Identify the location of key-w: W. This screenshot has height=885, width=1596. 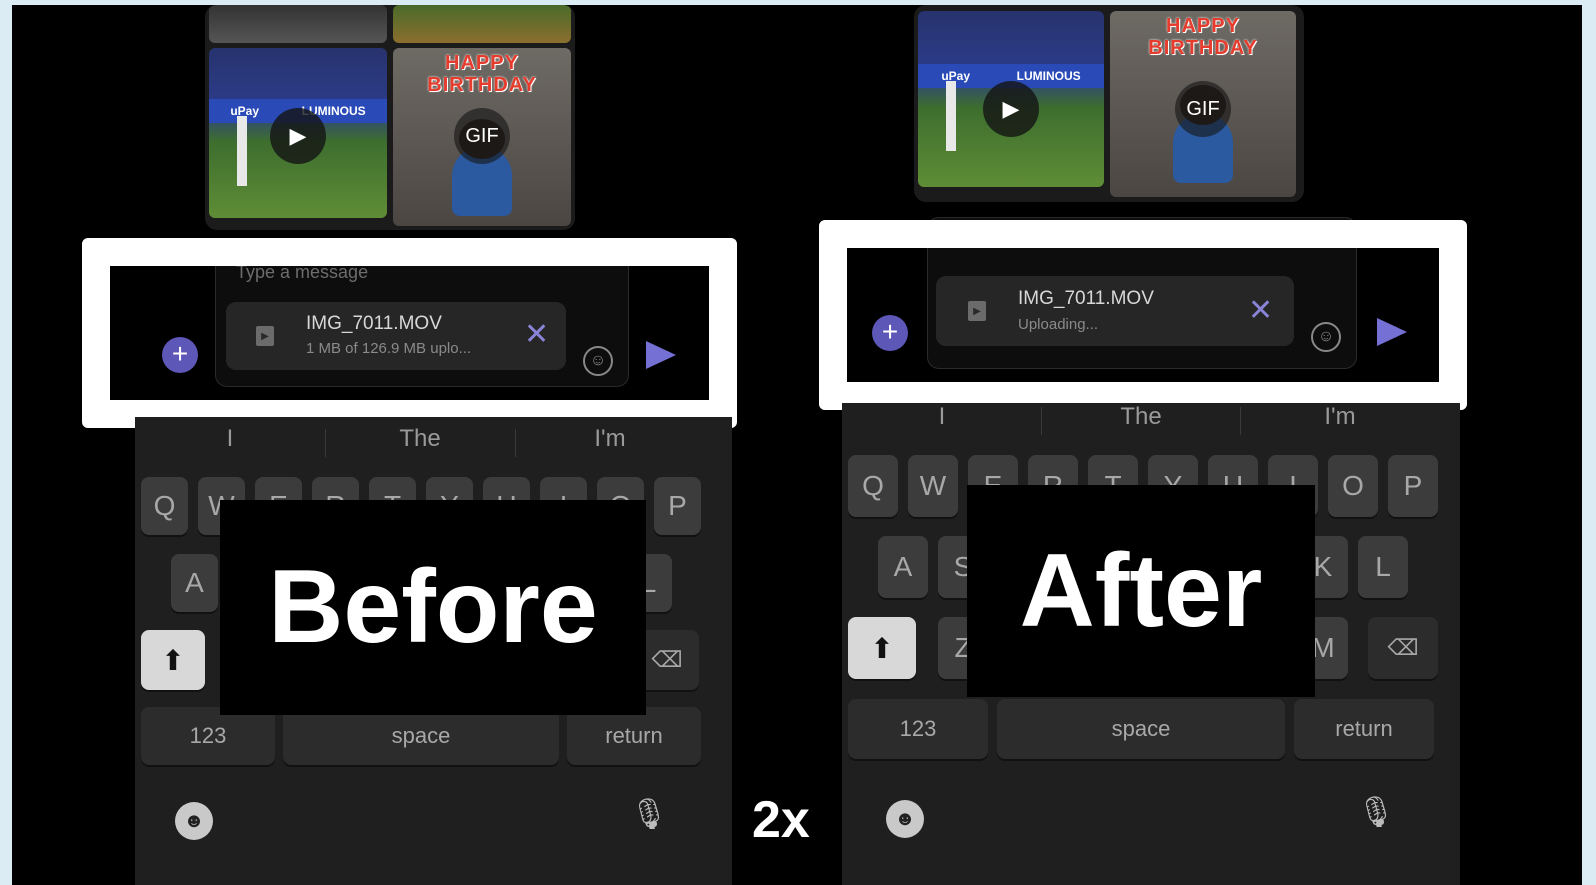
(933, 486).